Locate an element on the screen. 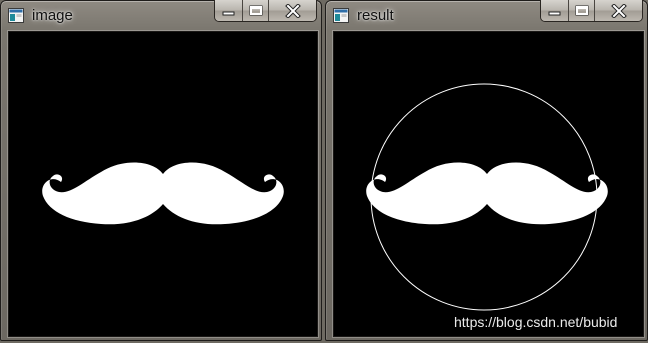 This screenshot has height=343, width=648. title-bar: image is located at coordinates (161, 15).